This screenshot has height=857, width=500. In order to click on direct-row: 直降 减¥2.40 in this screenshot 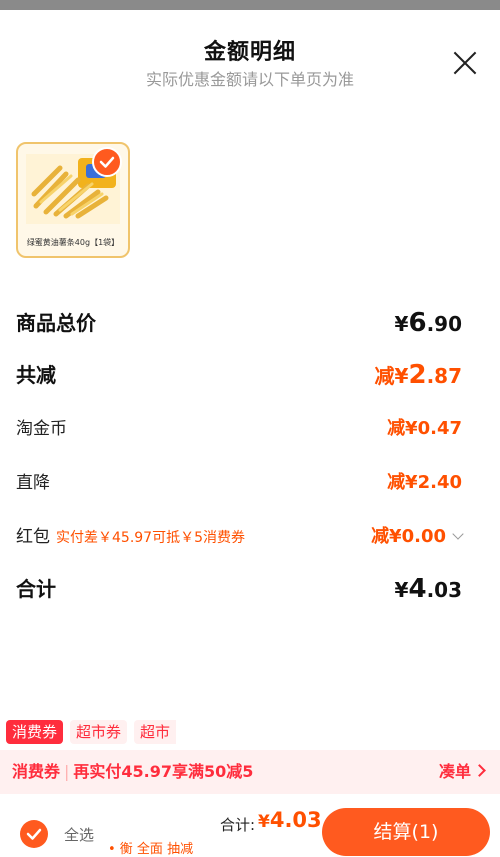, I will do `click(239, 483)`.